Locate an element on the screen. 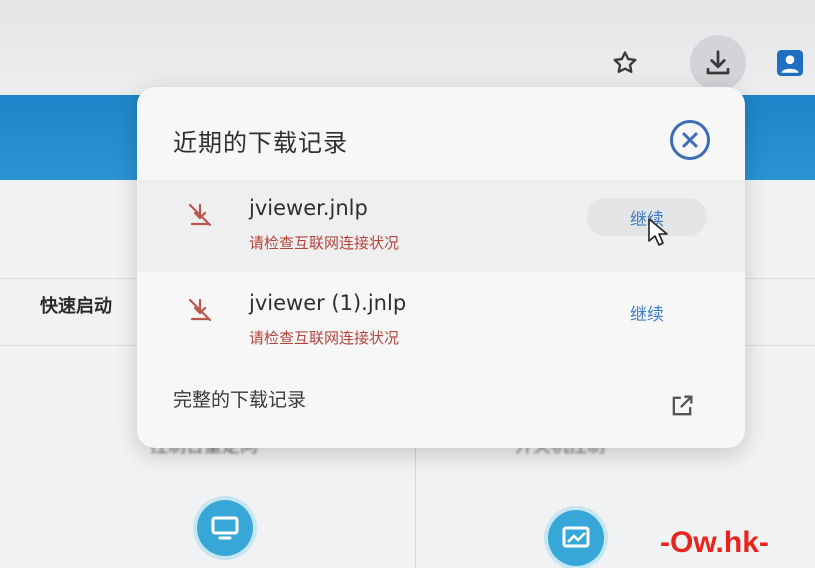 The height and width of the screenshot is (568, 815). quick-start-heading: 快速启动 is located at coordinates (76, 306).